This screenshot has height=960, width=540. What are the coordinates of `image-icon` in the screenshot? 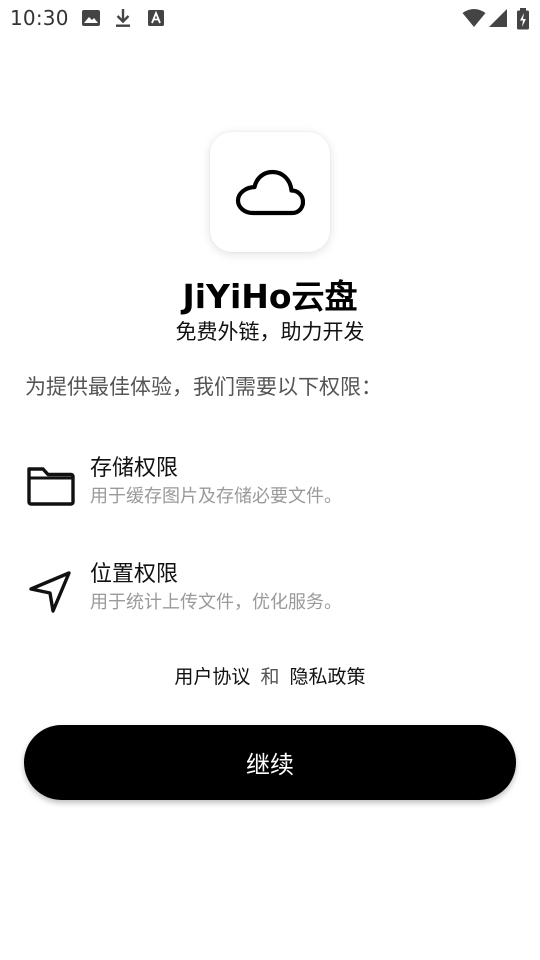 It's located at (91, 18).